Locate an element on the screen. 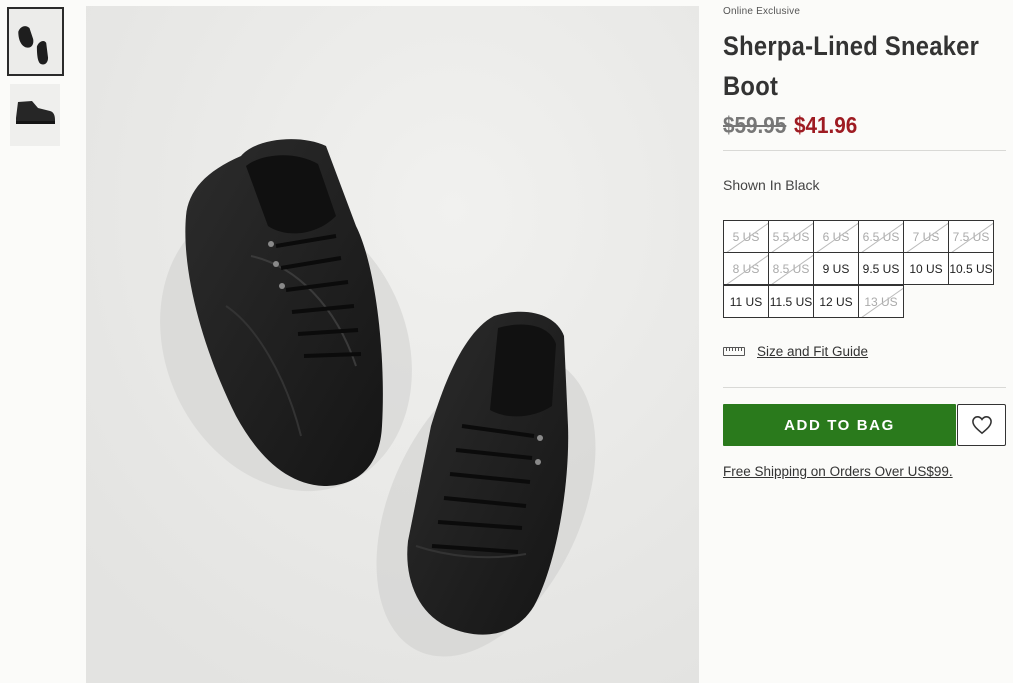 The width and height of the screenshot is (1013, 683). size-option: 10.5 US is located at coordinates (971, 268).